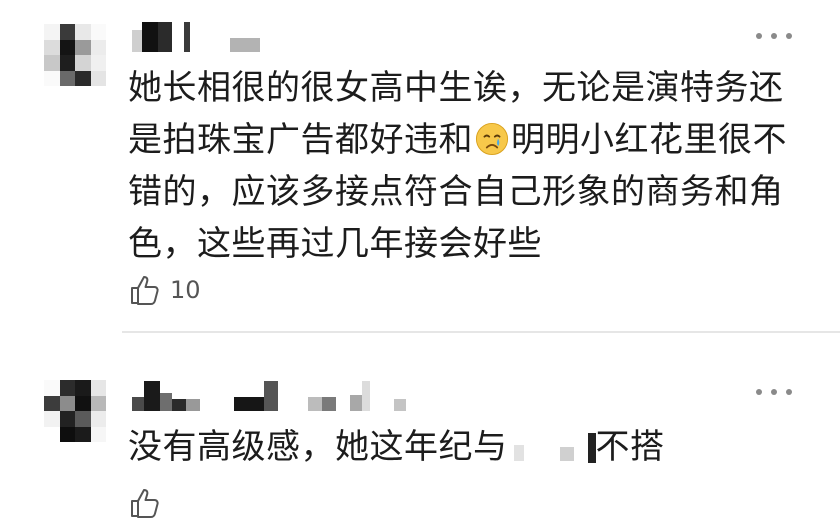 This screenshot has width=840, height=532. What do you see at coordinates (335, 244) in the screenshot?
I see `comment-line: 色，这些再过几年接会好些` at bounding box center [335, 244].